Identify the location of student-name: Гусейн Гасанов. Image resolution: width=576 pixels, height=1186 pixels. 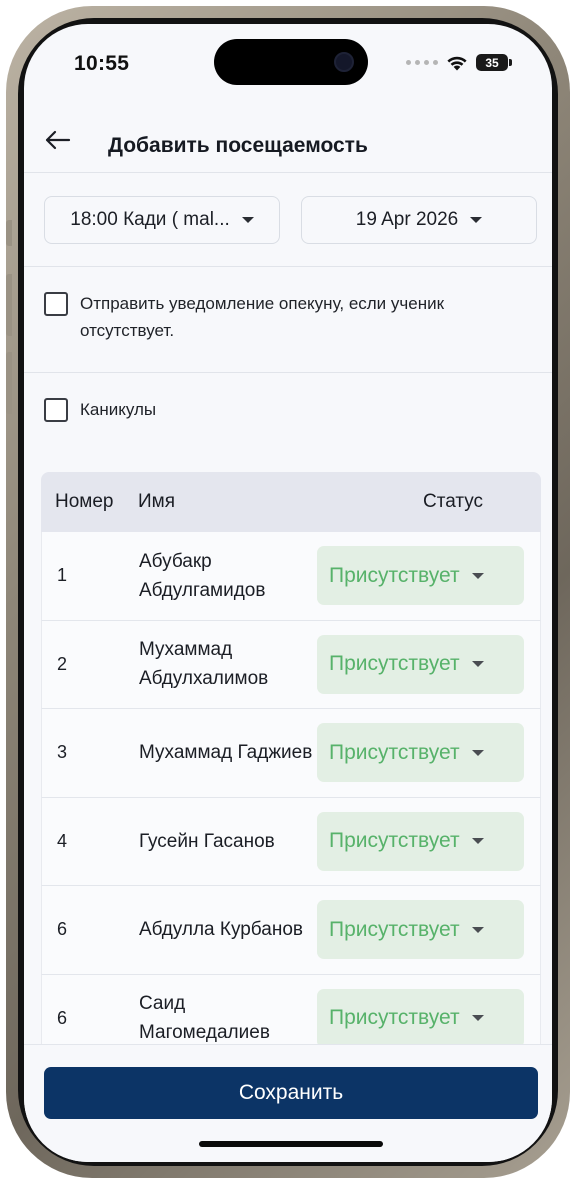
(207, 841).